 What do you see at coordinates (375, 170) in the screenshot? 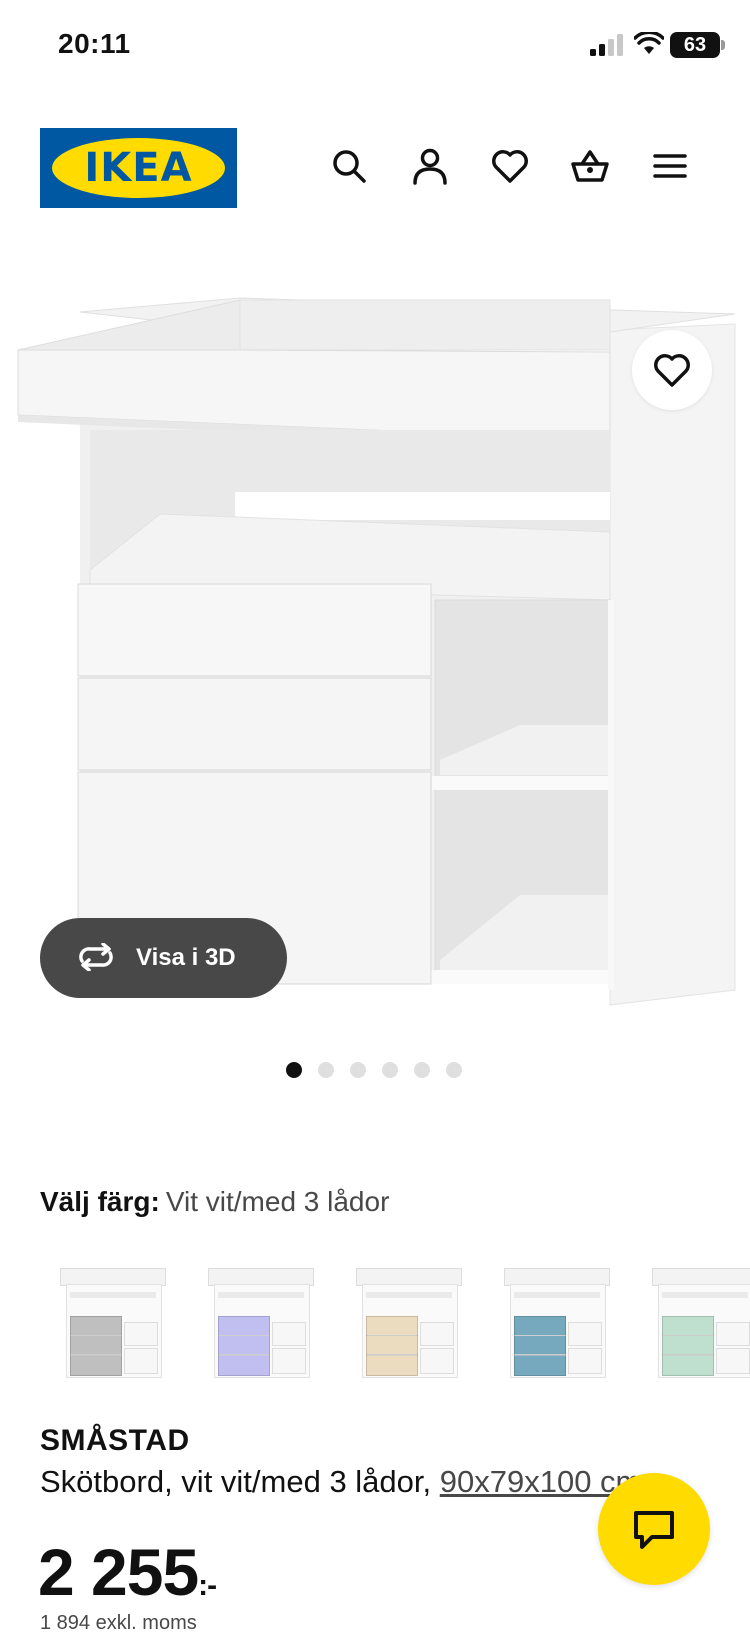
I see `site-header: IKEA` at bounding box center [375, 170].